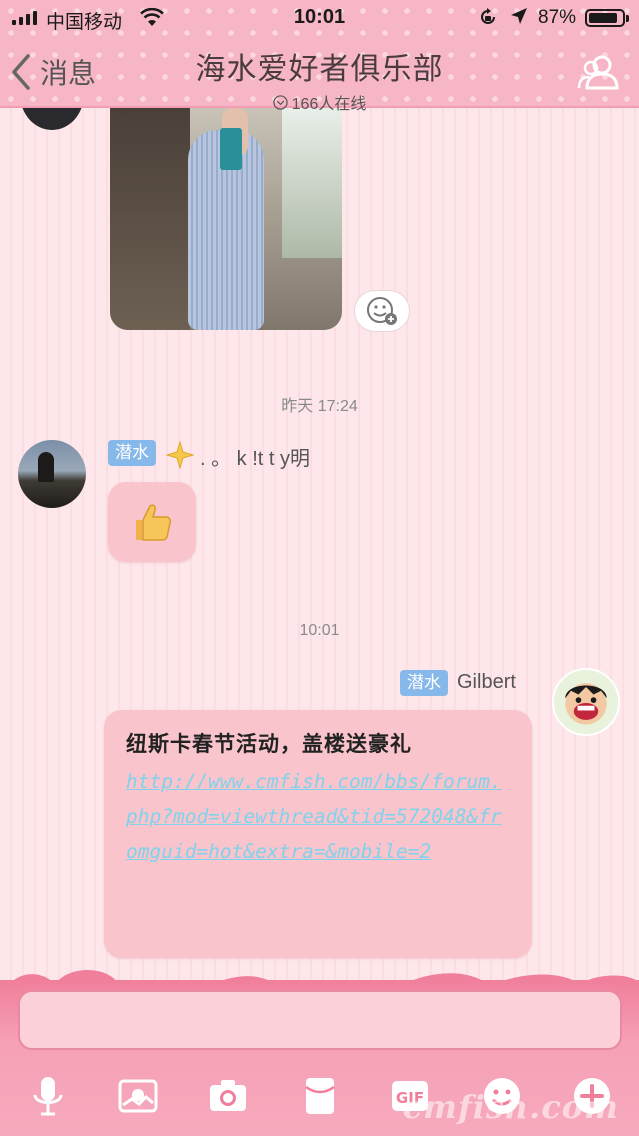 The height and width of the screenshot is (1136, 639). I want to click on sender-name: Gilbert, so click(486, 682).